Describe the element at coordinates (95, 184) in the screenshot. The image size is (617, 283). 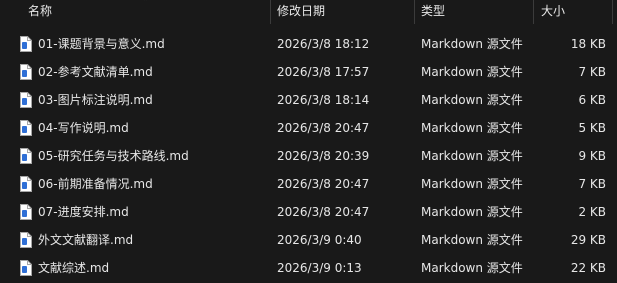
I see `file-name: 06-前期准备情况.md` at that location.